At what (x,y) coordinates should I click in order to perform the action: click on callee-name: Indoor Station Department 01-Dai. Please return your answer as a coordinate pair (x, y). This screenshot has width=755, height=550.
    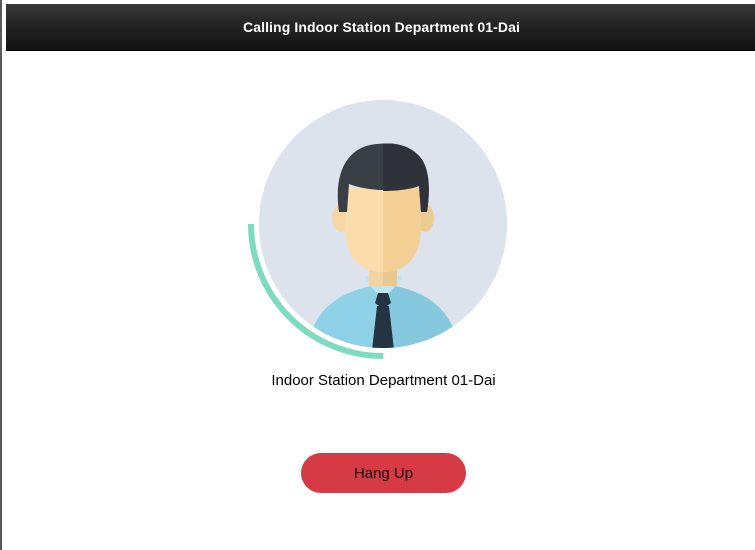
    Looking at the image, I should click on (383, 380).